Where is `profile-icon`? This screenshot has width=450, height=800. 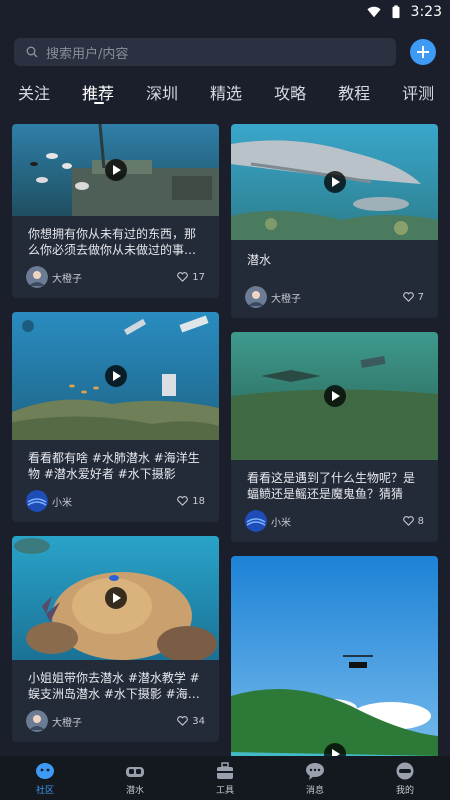 profile-icon is located at coordinates (405, 770).